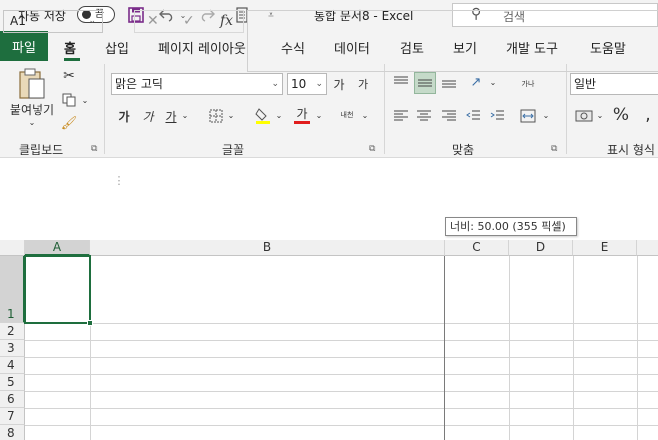 The image size is (658, 440). Describe the element at coordinates (90, 323) in the screenshot. I see `fill-handle` at that location.